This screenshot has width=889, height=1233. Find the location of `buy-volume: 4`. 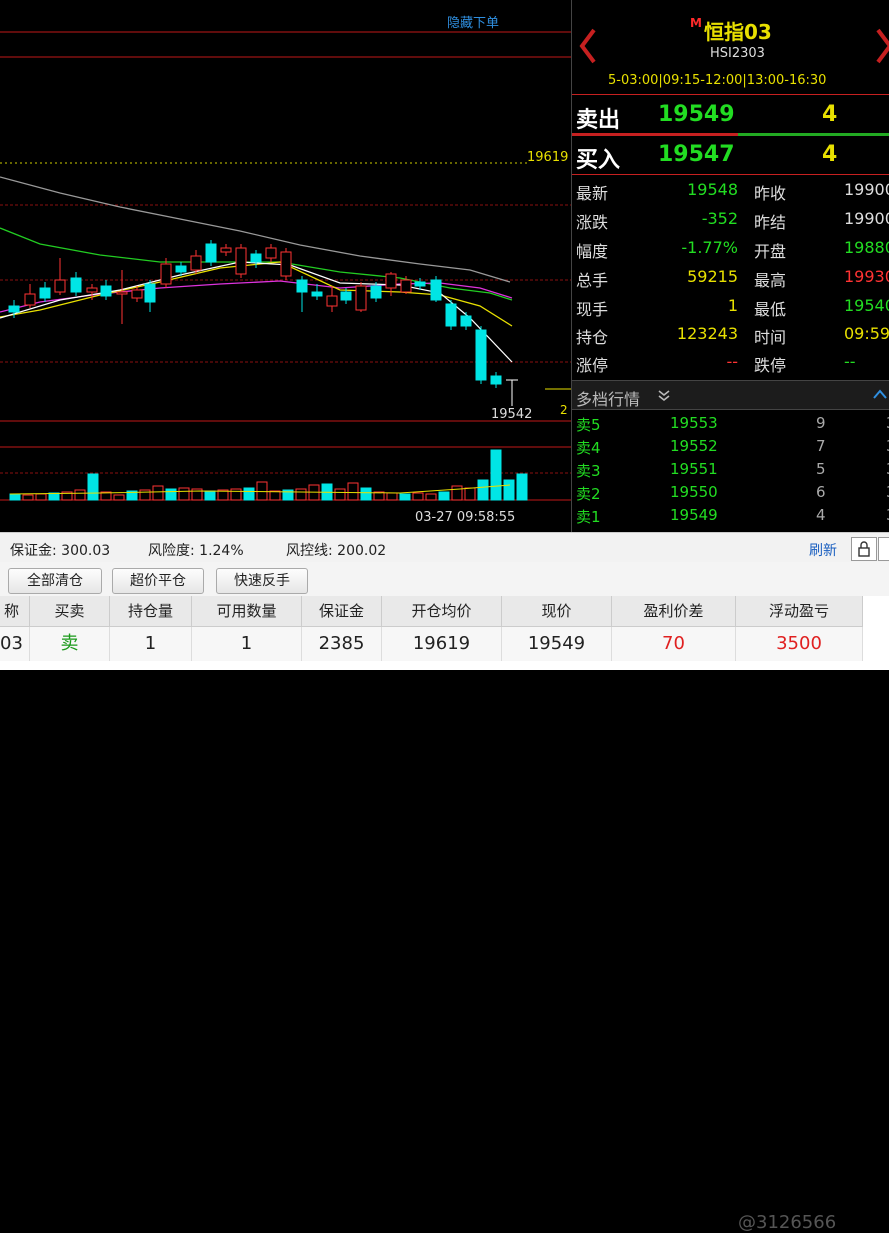

buy-volume: 4 is located at coordinates (830, 154).